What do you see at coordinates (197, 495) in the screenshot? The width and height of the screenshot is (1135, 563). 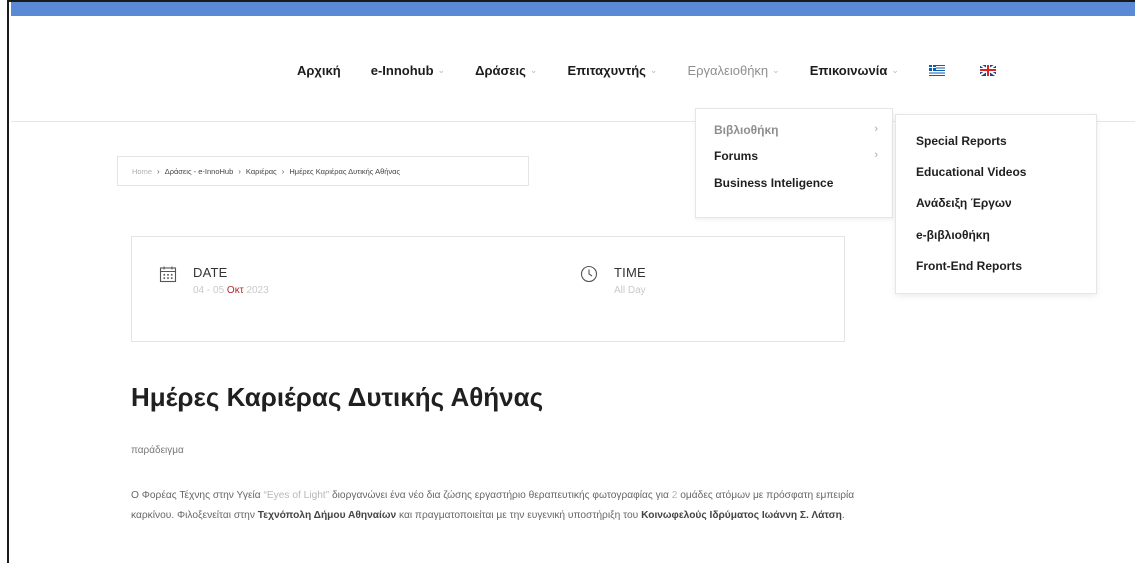 I see `text-run: Ο Φορέας Τέχνης στην Υγεία` at bounding box center [197, 495].